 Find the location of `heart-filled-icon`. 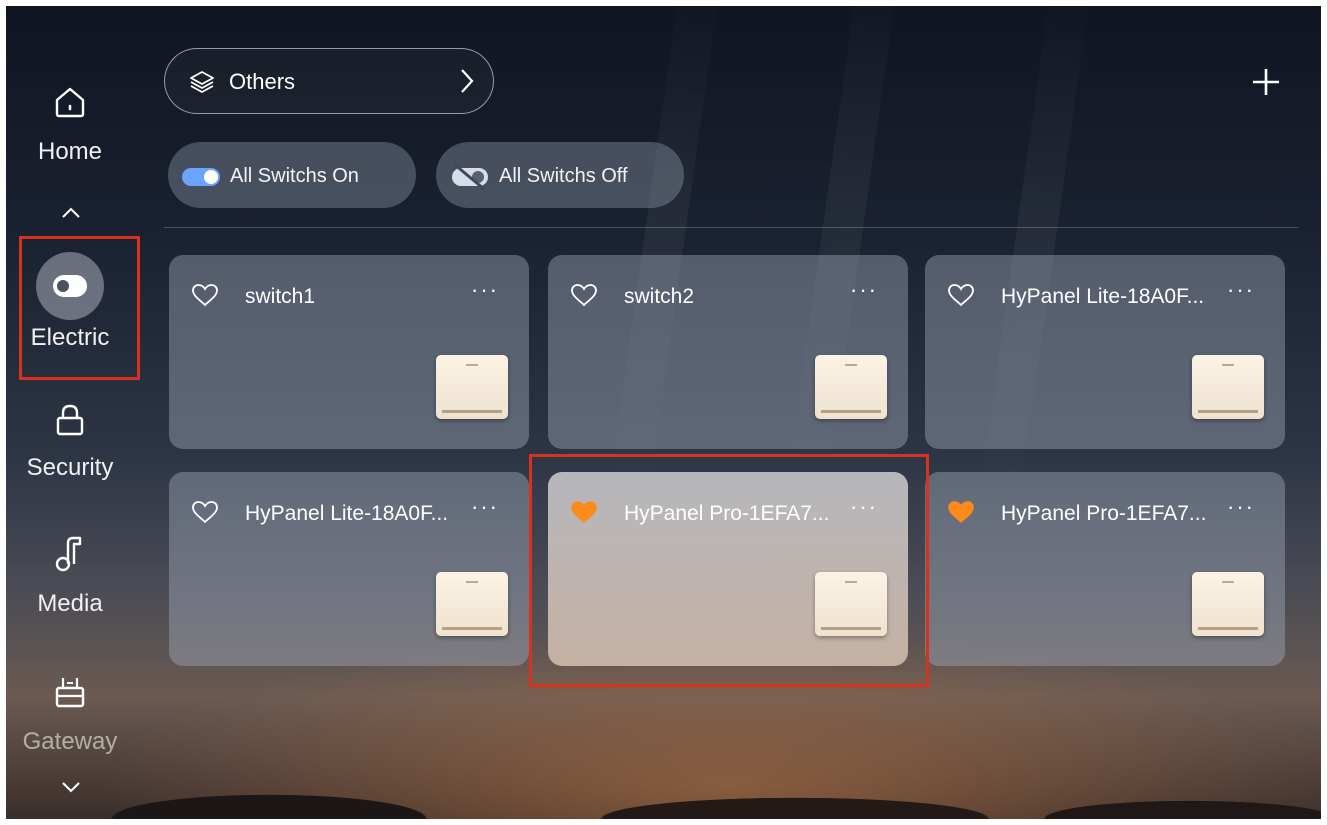

heart-filled-icon is located at coordinates (961, 512).